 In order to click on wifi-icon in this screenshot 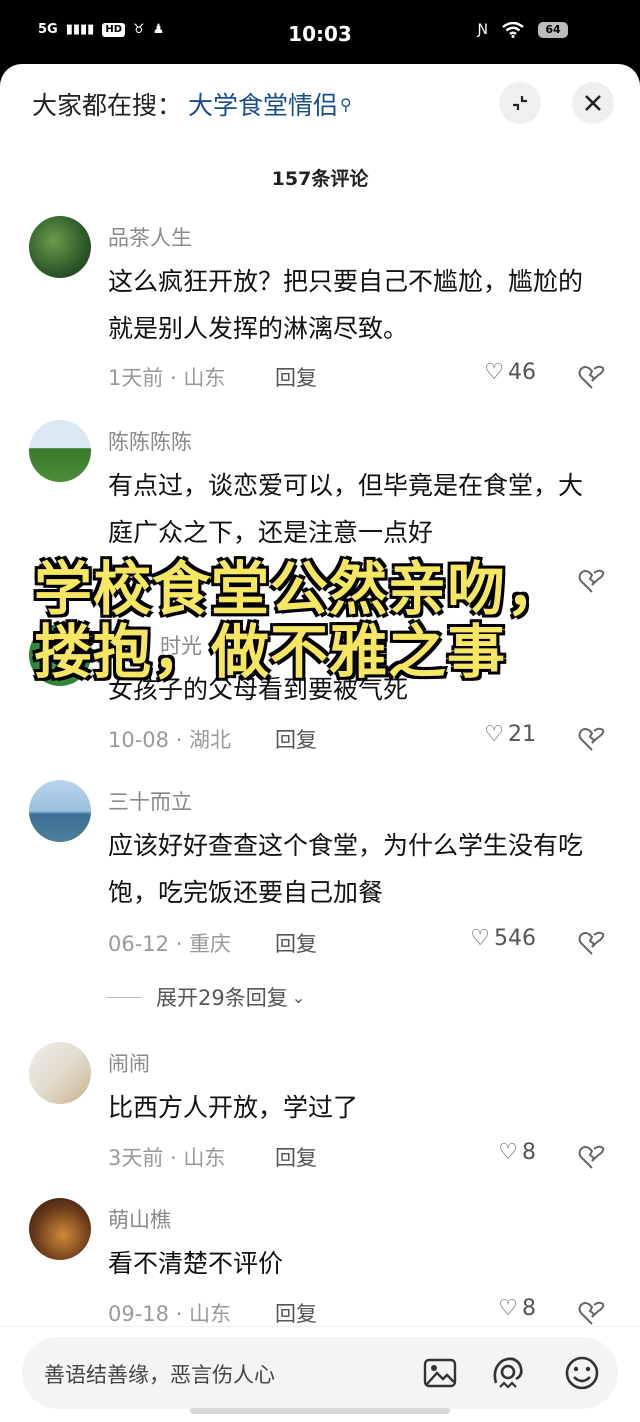, I will do `click(513, 30)`.